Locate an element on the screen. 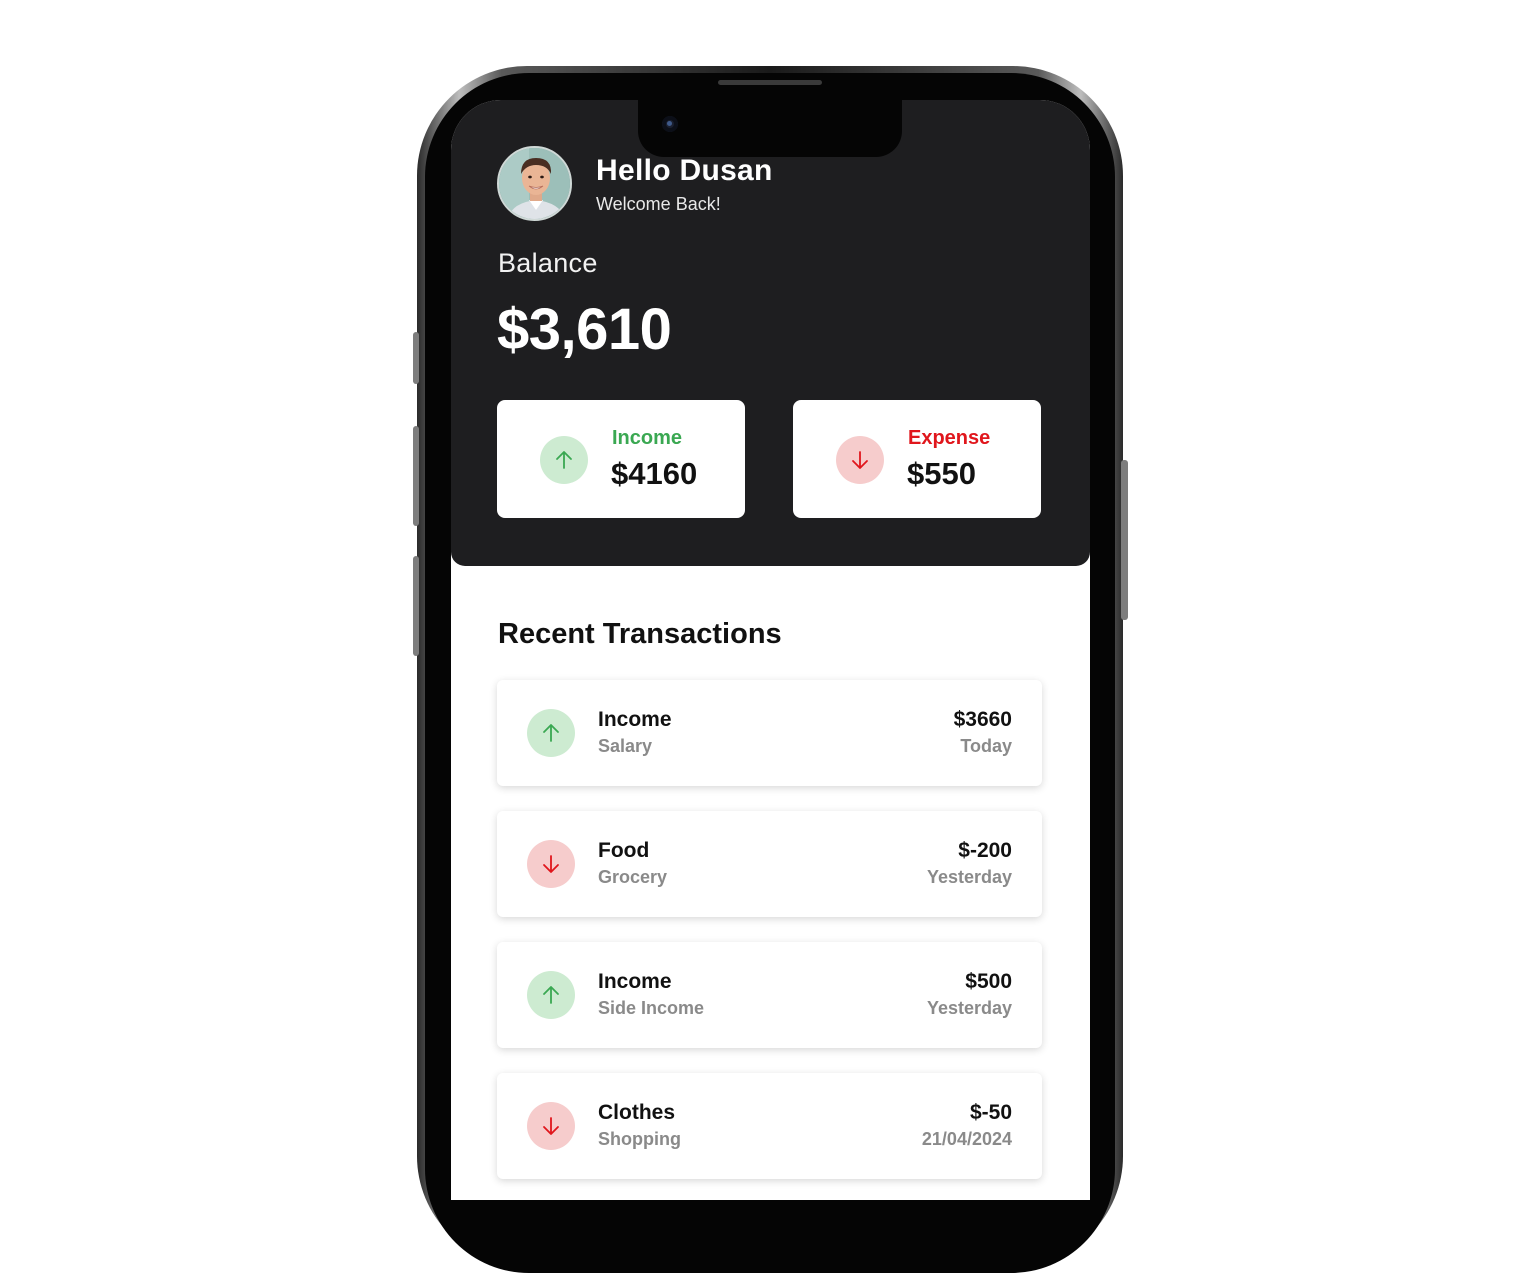 The width and height of the screenshot is (1540, 1273). expense-value: $550 is located at coordinates (941, 473).